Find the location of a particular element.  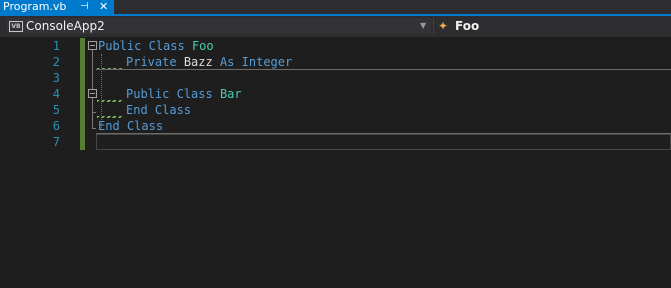

class-icon: ✦ is located at coordinates (443, 26).